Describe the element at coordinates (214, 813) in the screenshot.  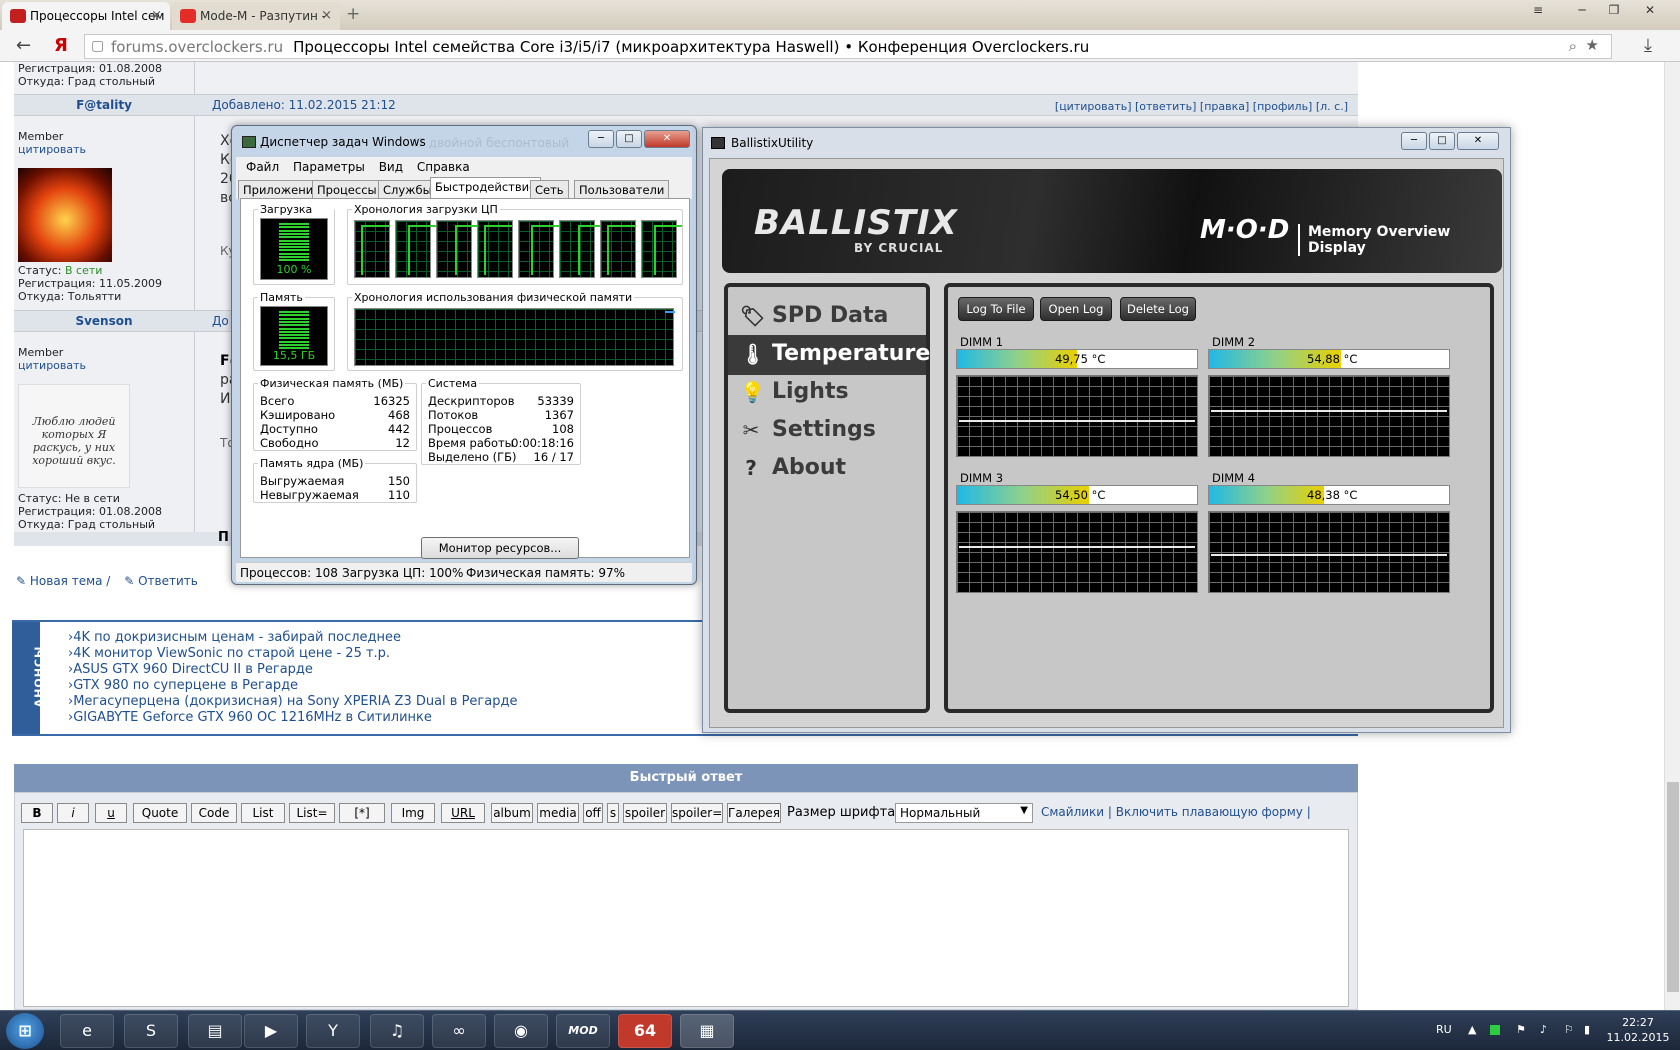
I see `code-button: Code` at that location.